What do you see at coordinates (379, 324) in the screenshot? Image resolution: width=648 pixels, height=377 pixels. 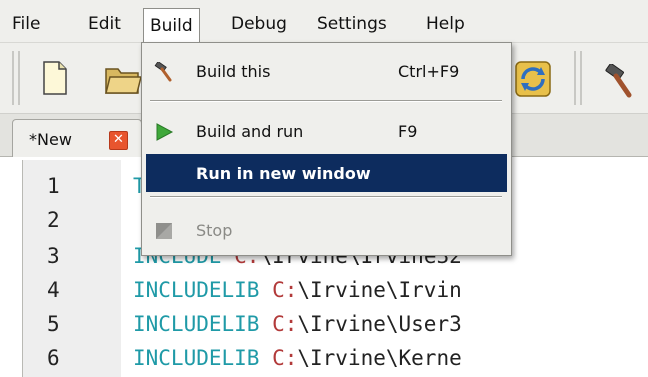 I see `code-path: \Irvine\User3` at bounding box center [379, 324].